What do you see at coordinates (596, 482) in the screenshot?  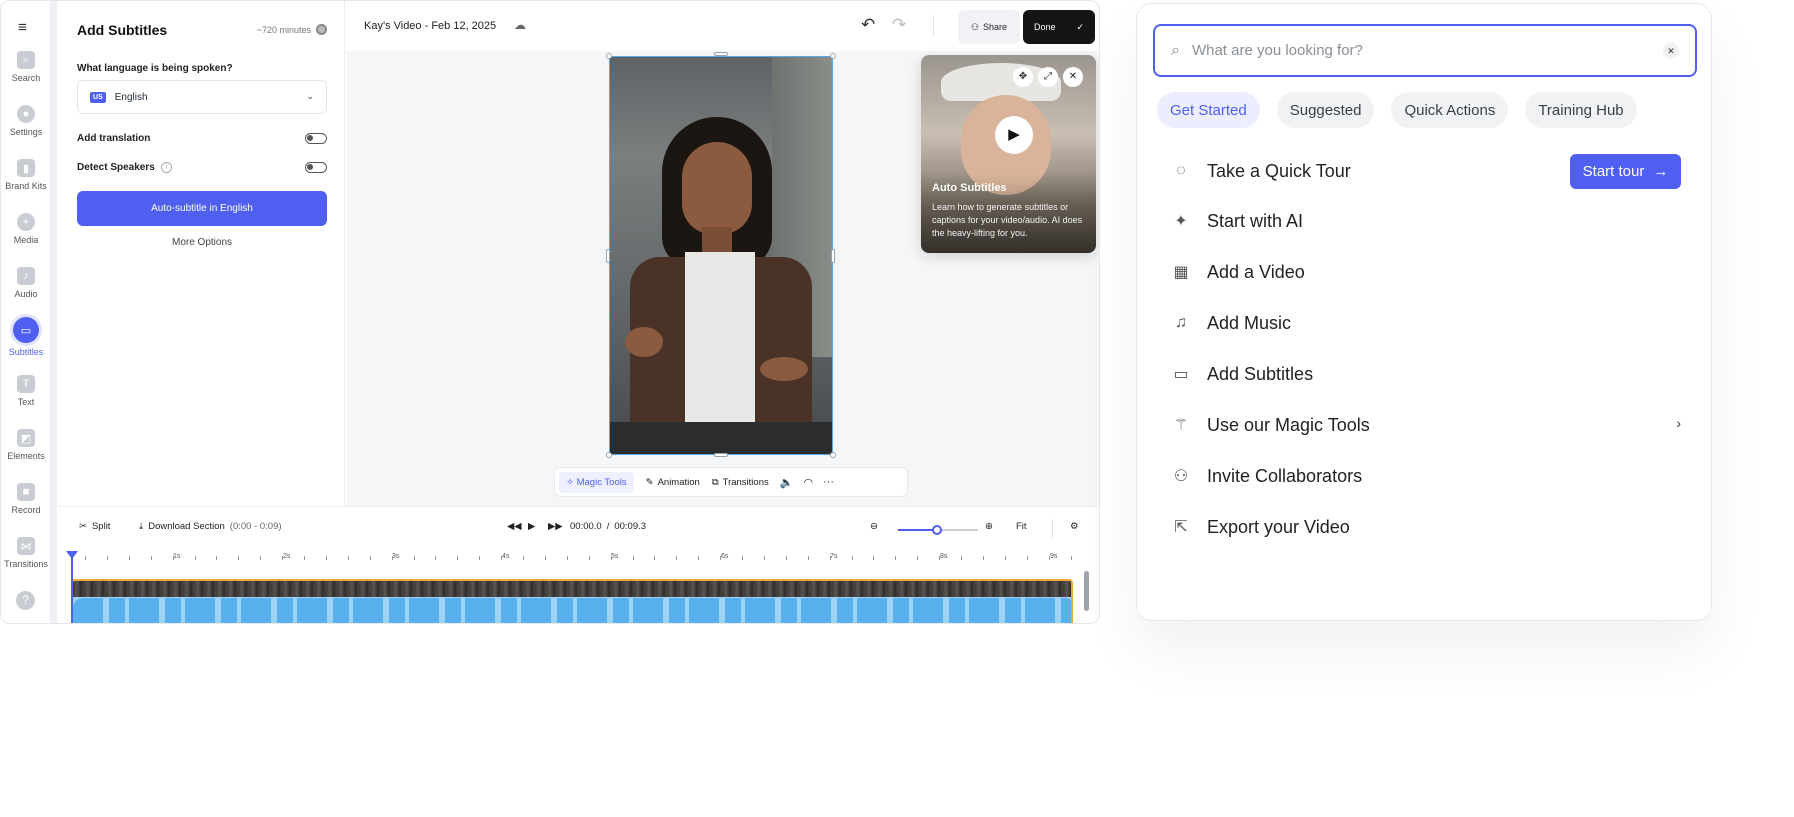 I see `magic-tools-button: ✧ Magic Tools` at bounding box center [596, 482].